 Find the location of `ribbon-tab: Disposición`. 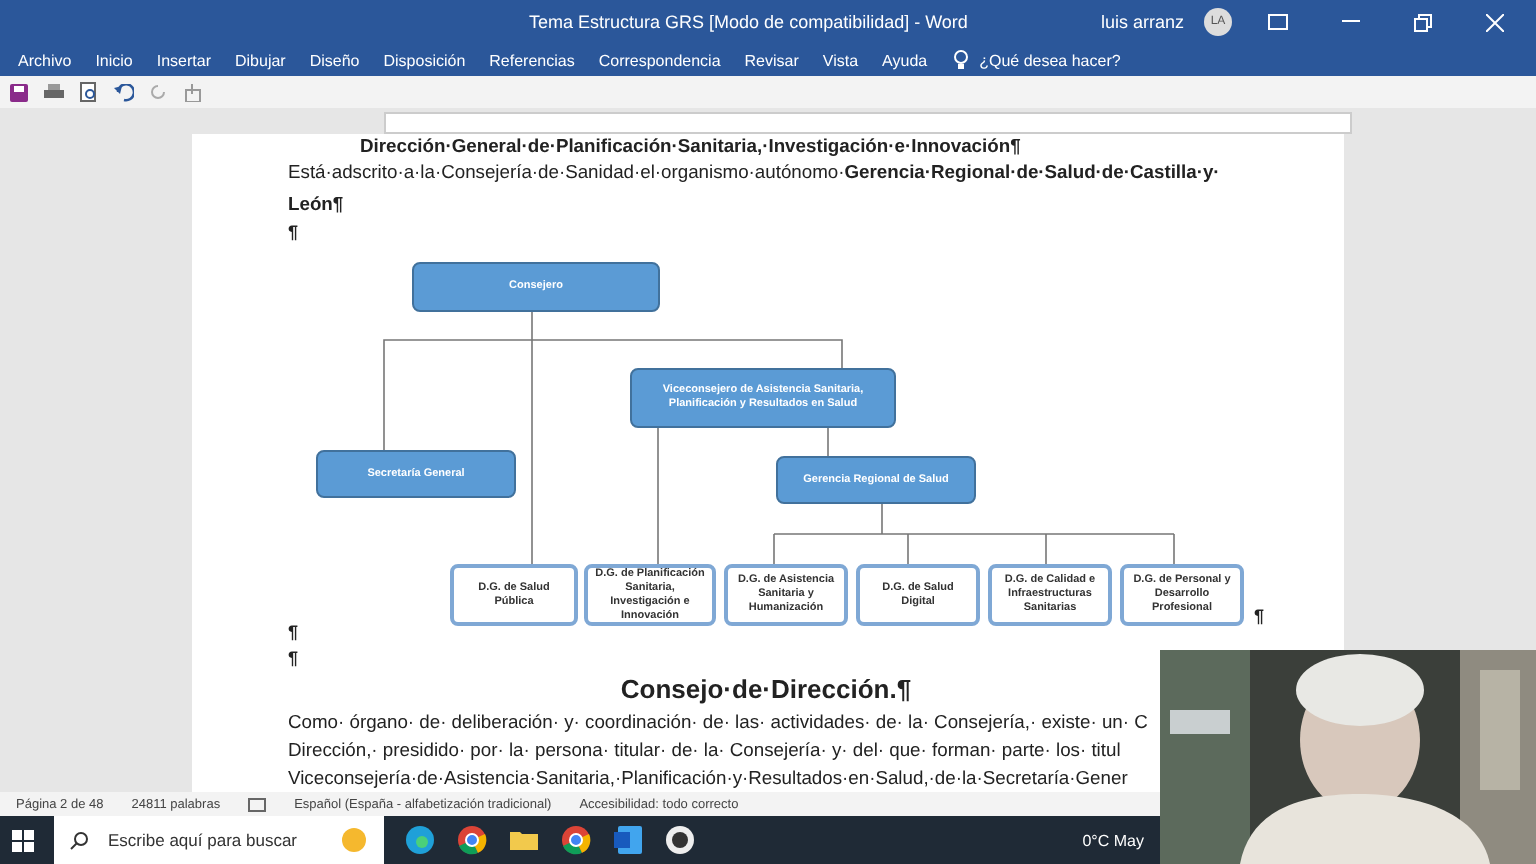

ribbon-tab: Disposición is located at coordinates (424, 60).